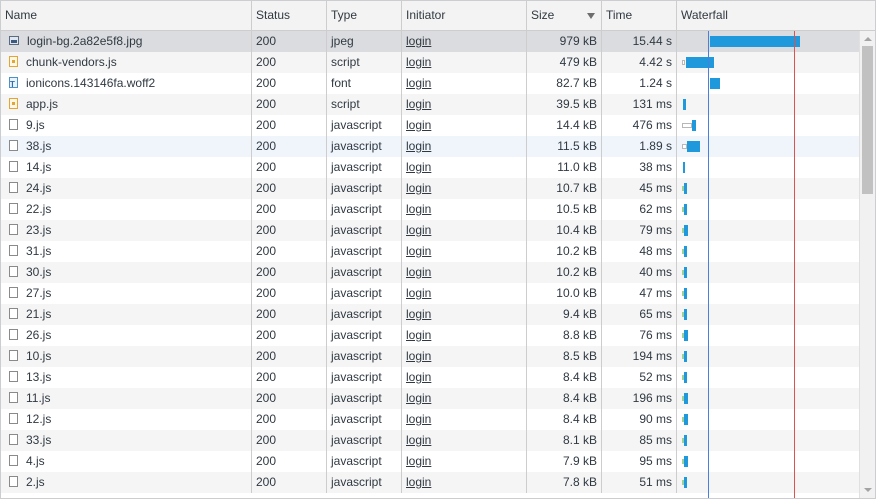 The height and width of the screenshot is (499, 876). Describe the element at coordinates (126, 272) in the screenshot. I see `request-name-cell: 30.js` at that location.